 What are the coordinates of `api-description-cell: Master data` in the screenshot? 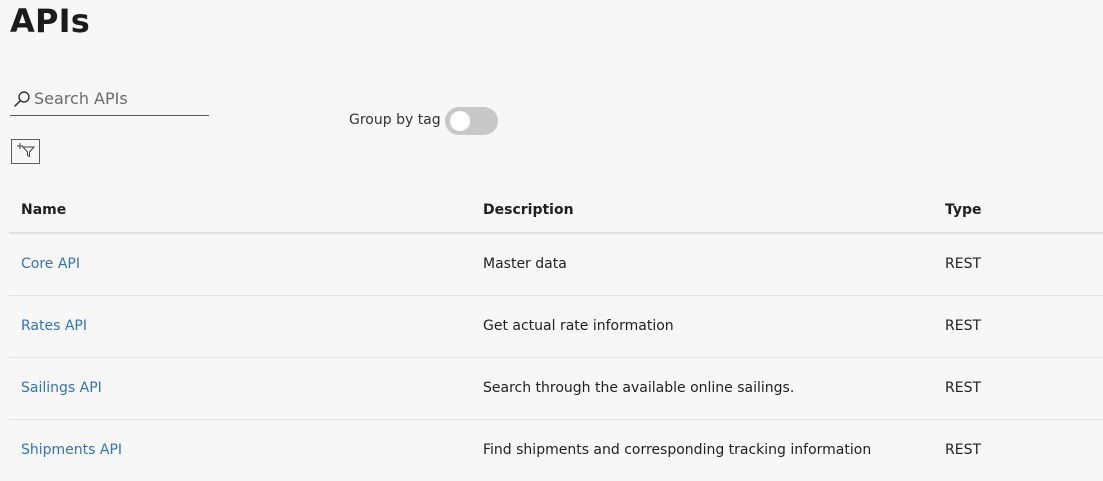 It's located at (702, 264).